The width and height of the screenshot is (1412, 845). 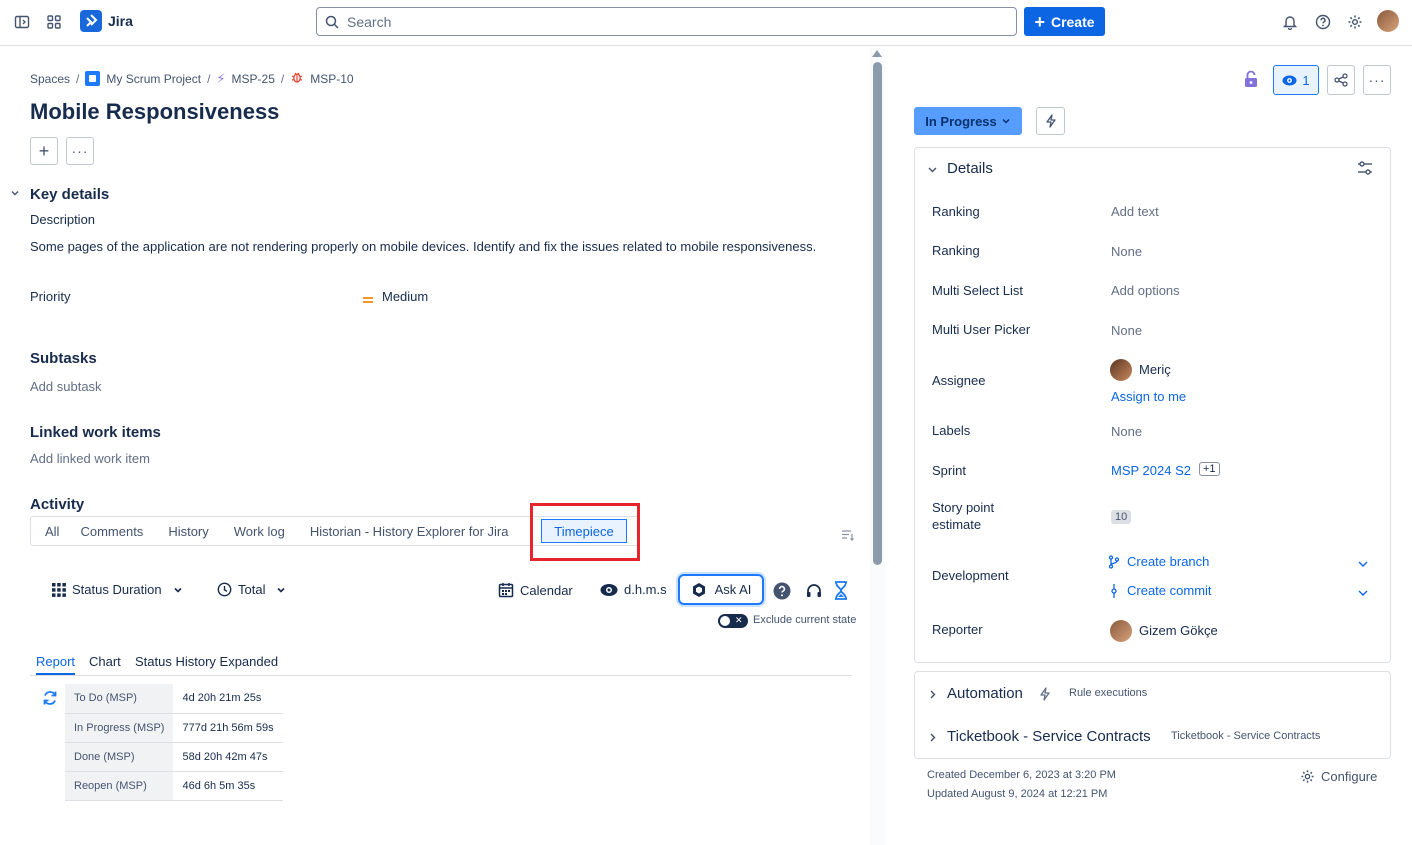 What do you see at coordinates (1126, 251) in the screenshot?
I see `ranking-value: None` at bounding box center [1126, 251].